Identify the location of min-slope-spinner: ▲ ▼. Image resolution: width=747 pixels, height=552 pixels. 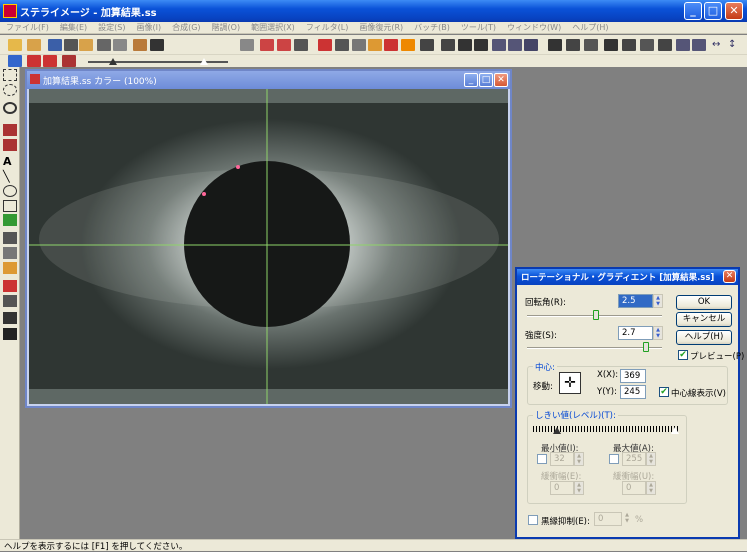
(579, 488).